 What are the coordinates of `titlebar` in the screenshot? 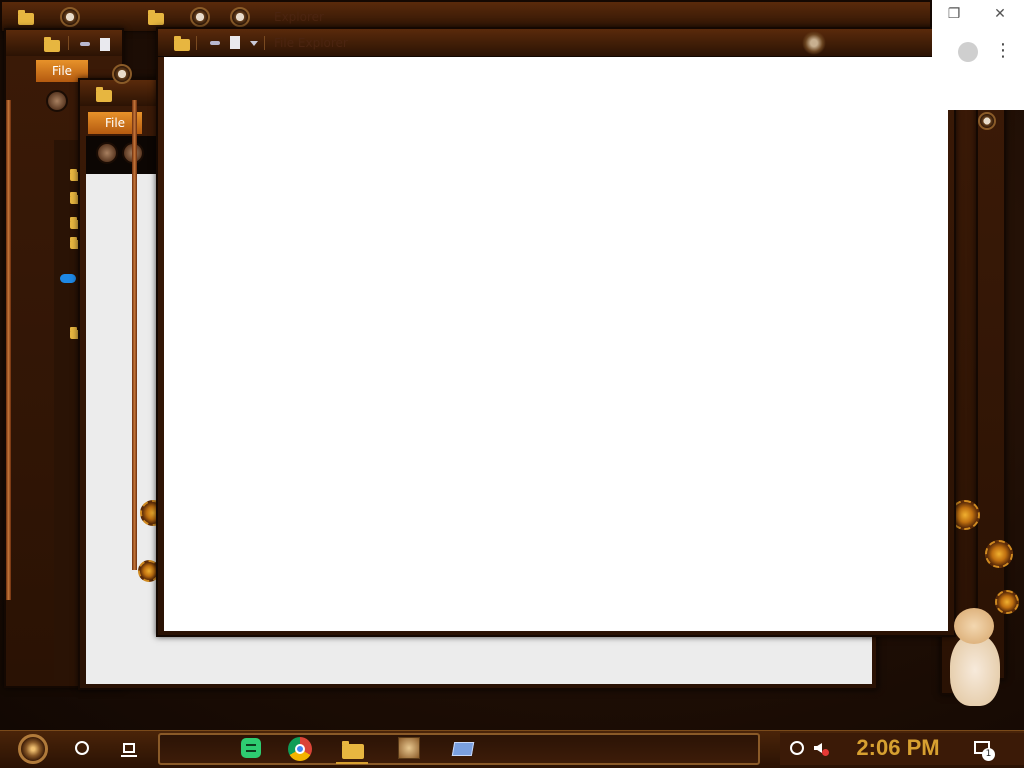 It's located at (64, 43).